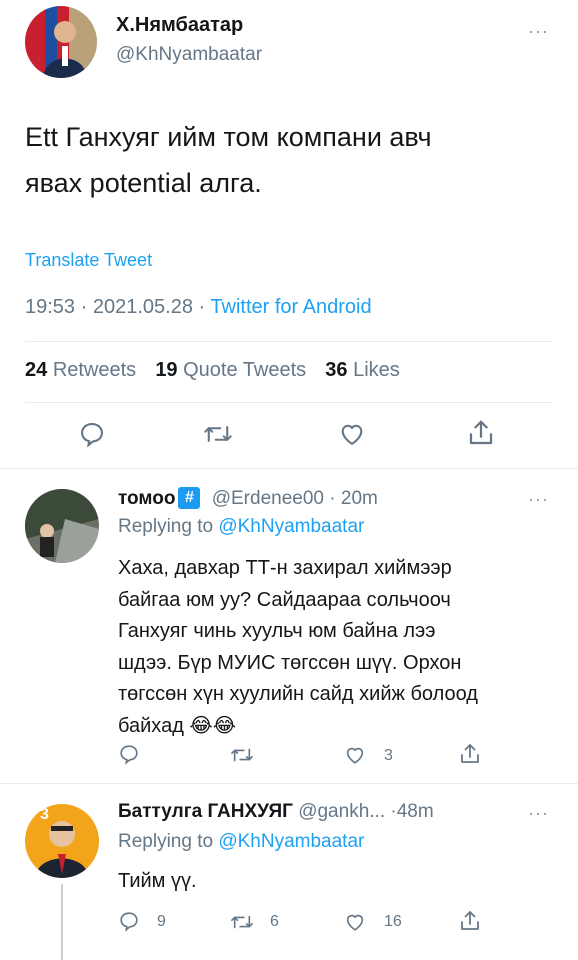 The image size is (578, 960). What do you see at coordinates (146, 498) in the screenshot?
I see `reply-author-name: томоо` at bounding box center [146, 498].